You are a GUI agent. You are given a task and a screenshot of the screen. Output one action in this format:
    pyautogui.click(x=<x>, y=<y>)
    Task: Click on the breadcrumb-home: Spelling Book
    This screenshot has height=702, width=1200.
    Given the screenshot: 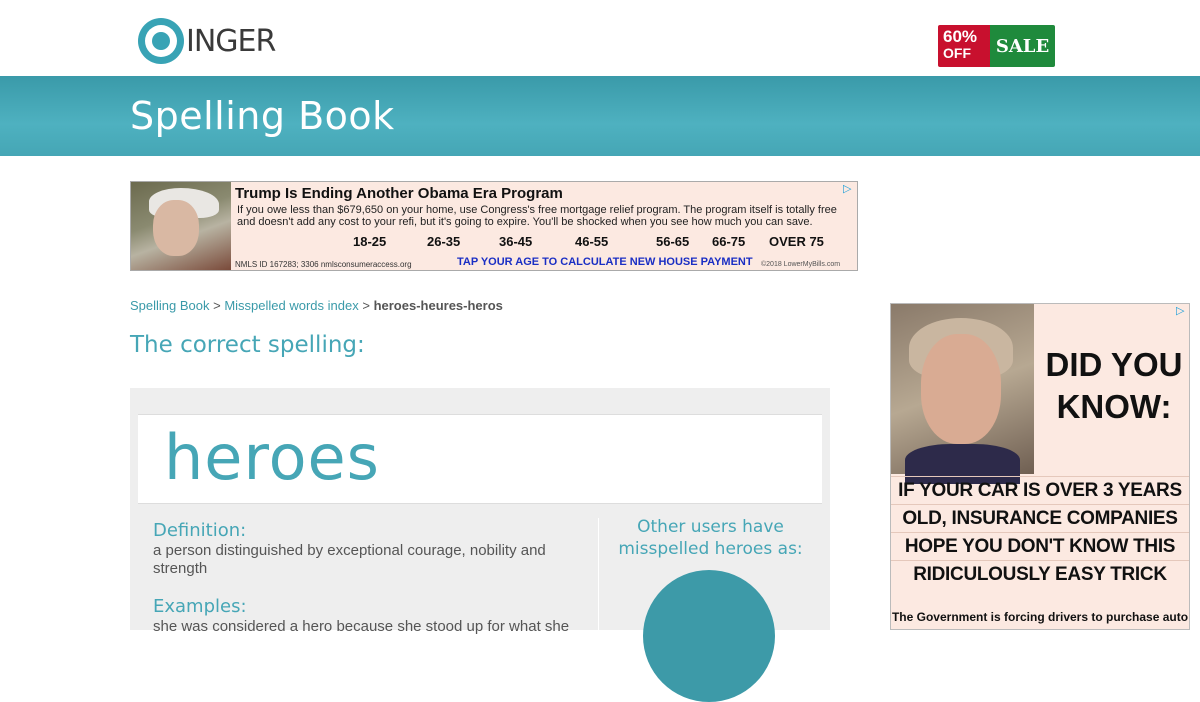 What is the action you would take?
    pyautogui.click(x=170, y=305)
    